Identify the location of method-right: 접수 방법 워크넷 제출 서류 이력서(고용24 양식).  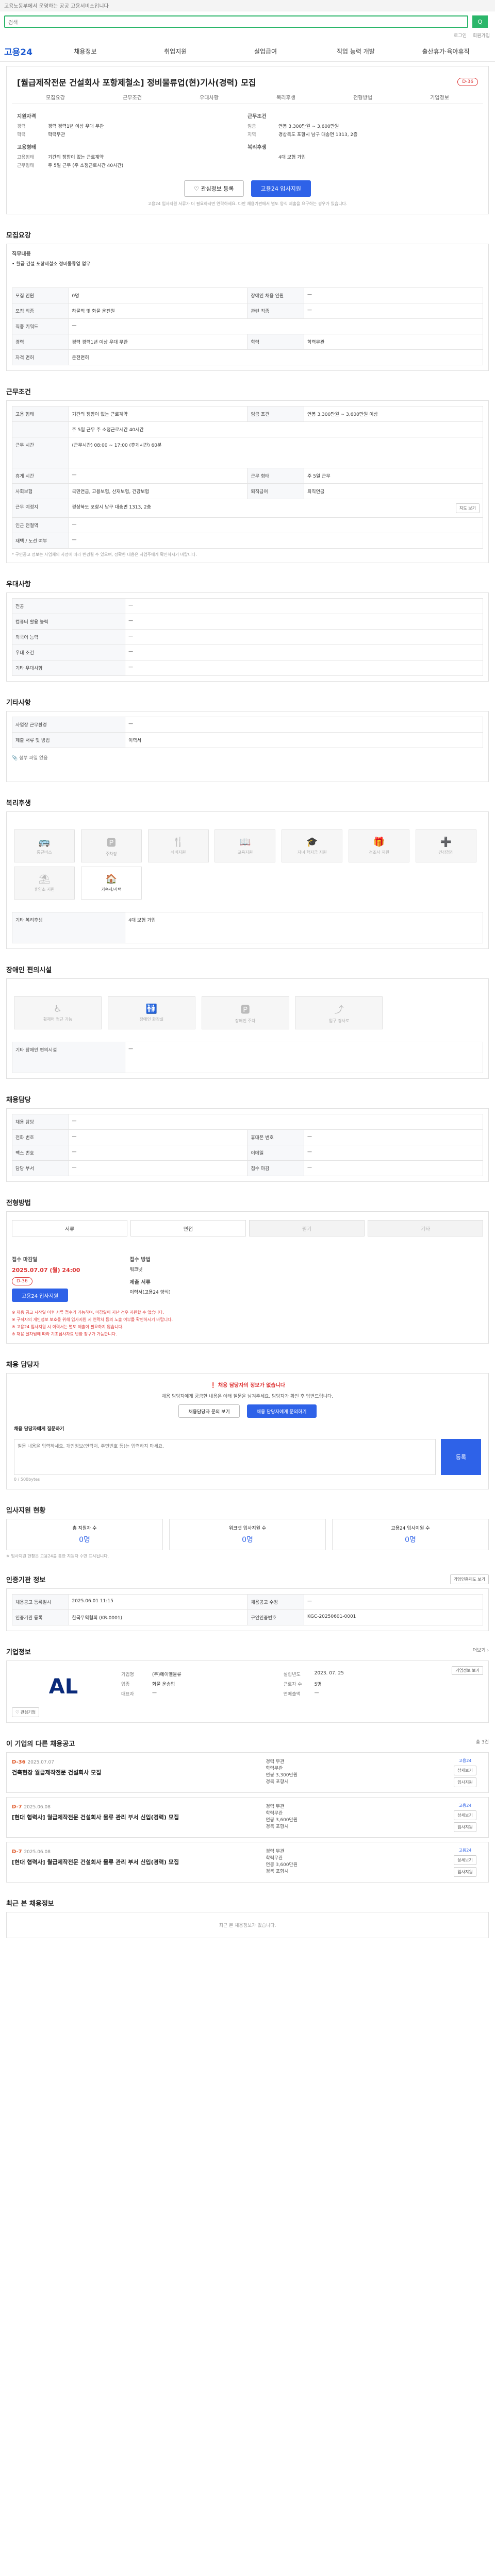
(307, 1276).